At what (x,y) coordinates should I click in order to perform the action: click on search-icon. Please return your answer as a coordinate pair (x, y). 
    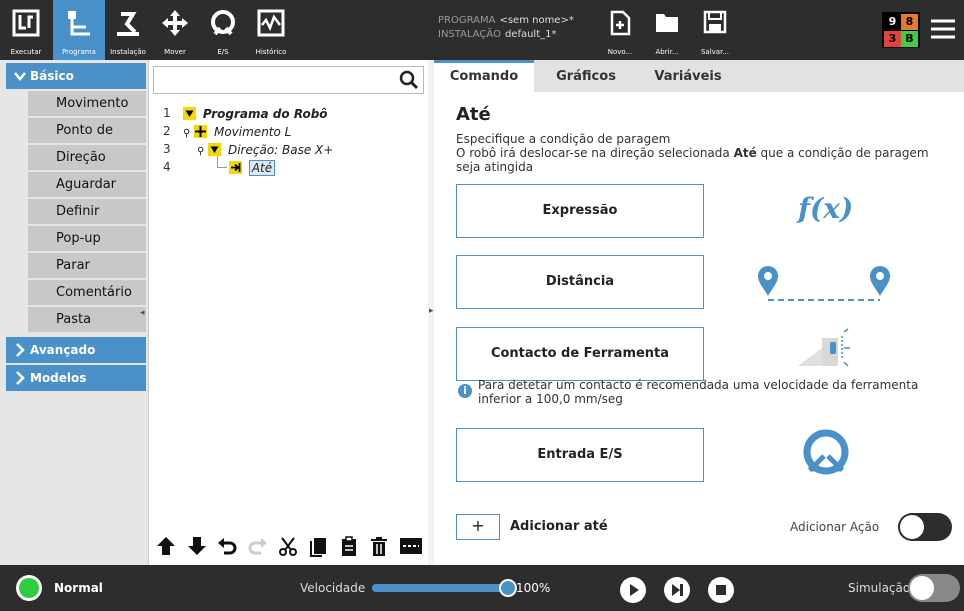
    Looking at the image, I should click on (409, 80).